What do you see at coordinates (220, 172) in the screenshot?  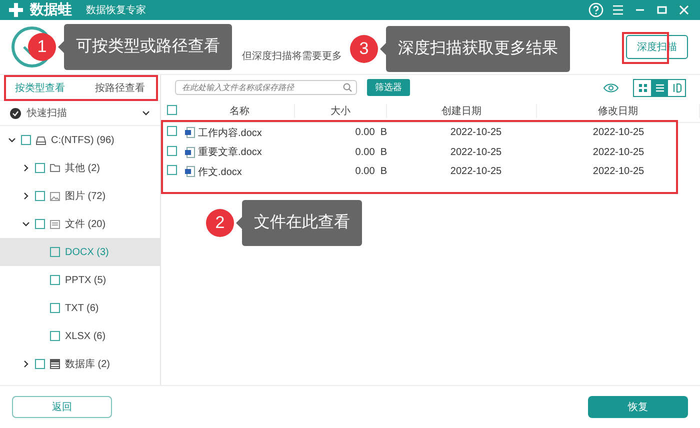 I see `file-name: 作文.docx` at bounding box center [220, 172].